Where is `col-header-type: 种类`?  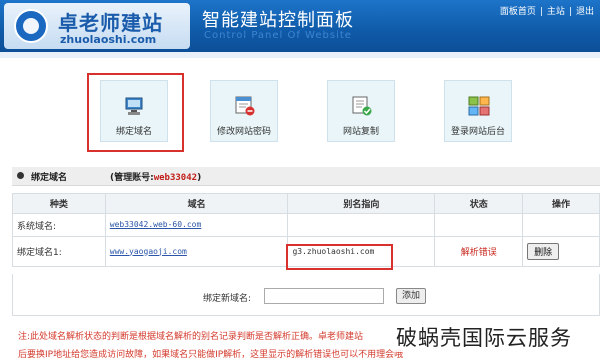
col-header-type: 种类 is located at coordinates (59, 203).